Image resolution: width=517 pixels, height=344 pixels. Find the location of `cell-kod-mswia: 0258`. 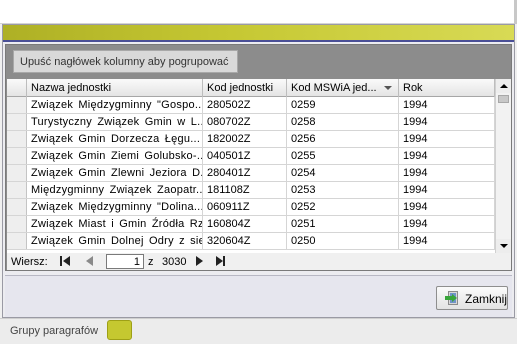

cell-kod-mswia: 0258 is located at coordinates (343, 122).